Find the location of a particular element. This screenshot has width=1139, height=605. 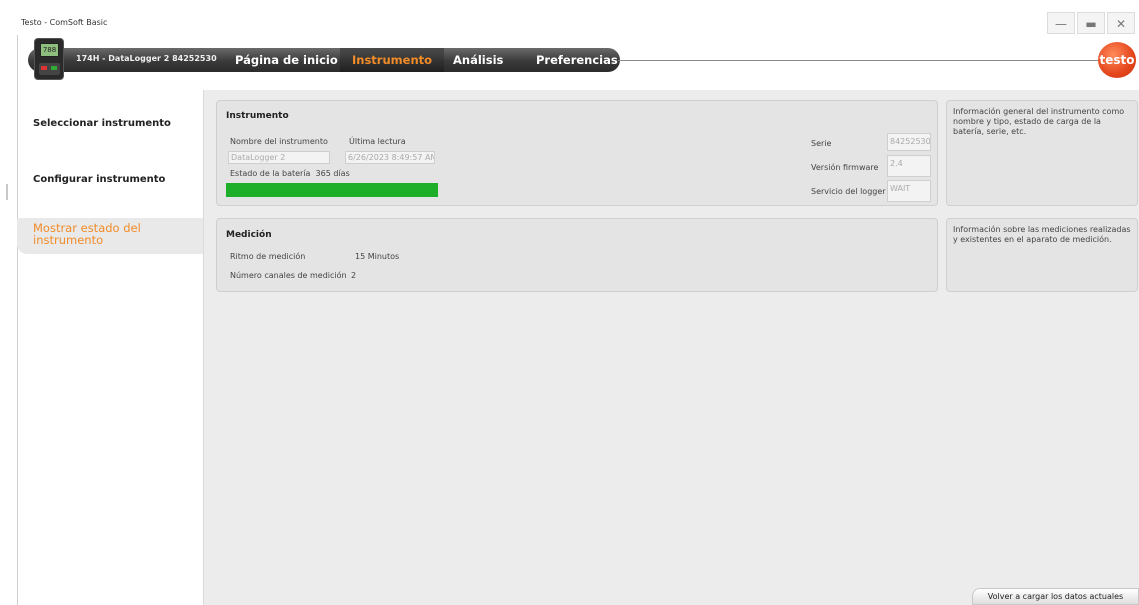

measure-rate-value: 15 Minutos is located at coordinates (377, 256).